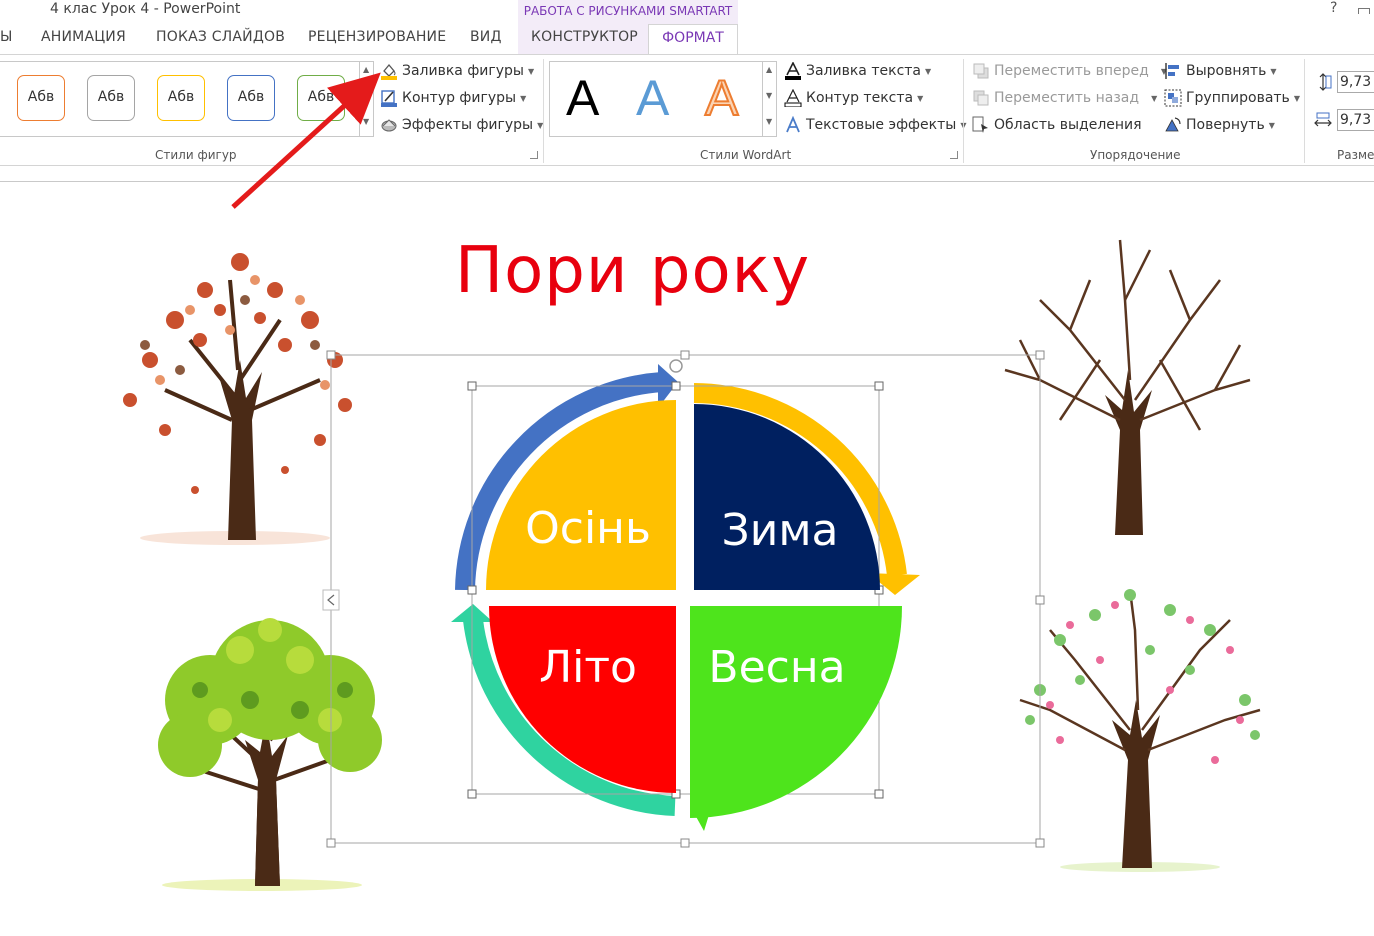 This screenshot has width=1374, height=936. What do you see at coordinates (676, 366) in the screenshot?
I see `rotate-handle-icon` at bounding box center [676, 366].